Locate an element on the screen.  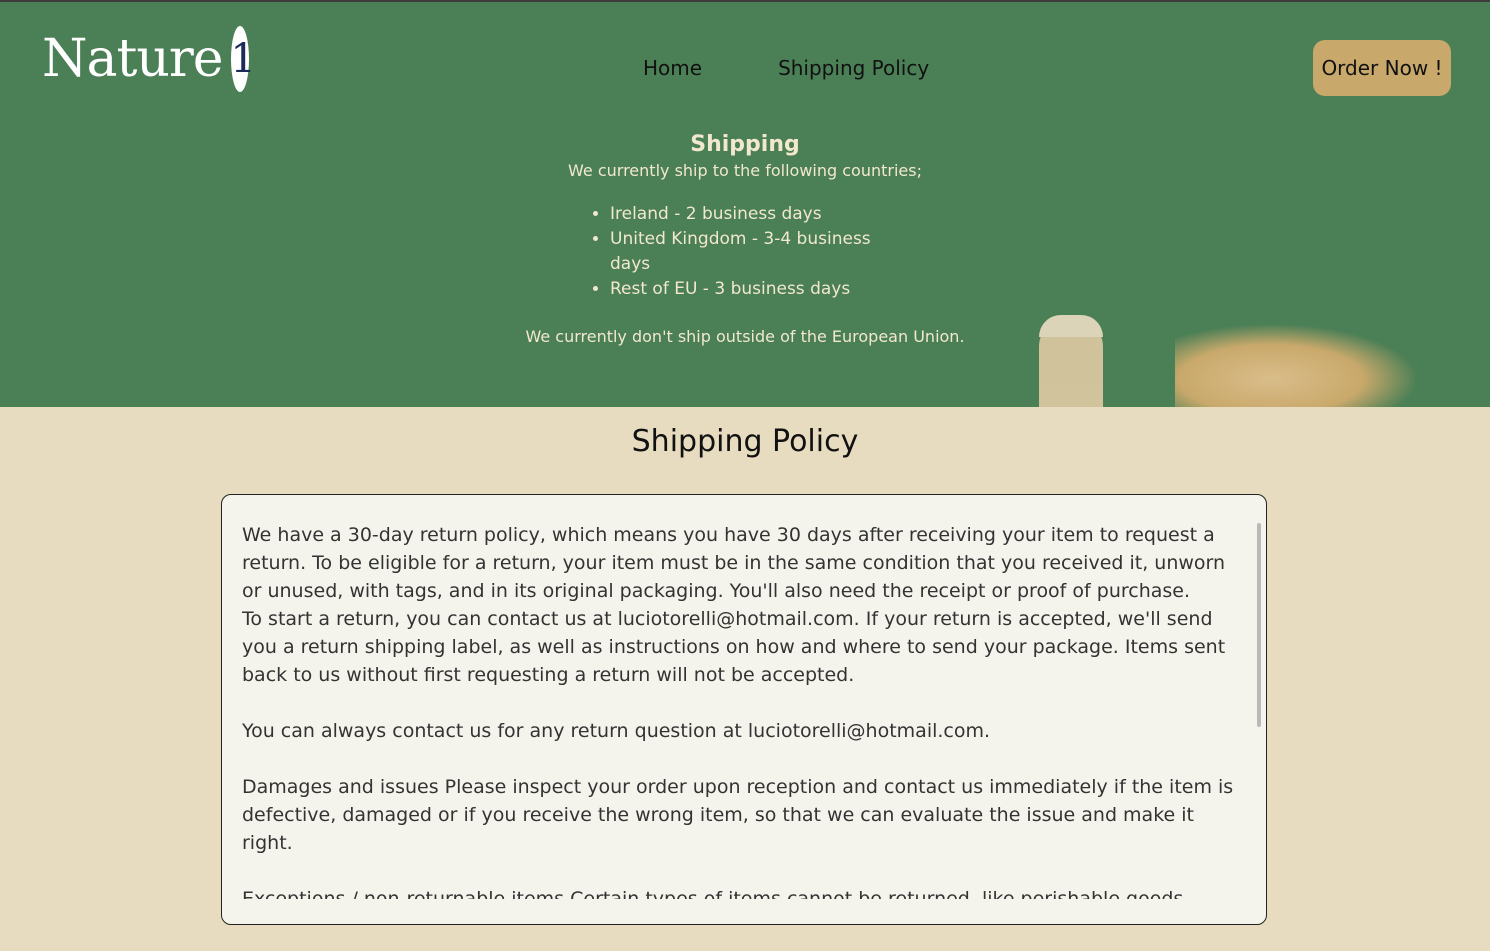
site-logo: Nature 1 is located at coordinates (149, 59).